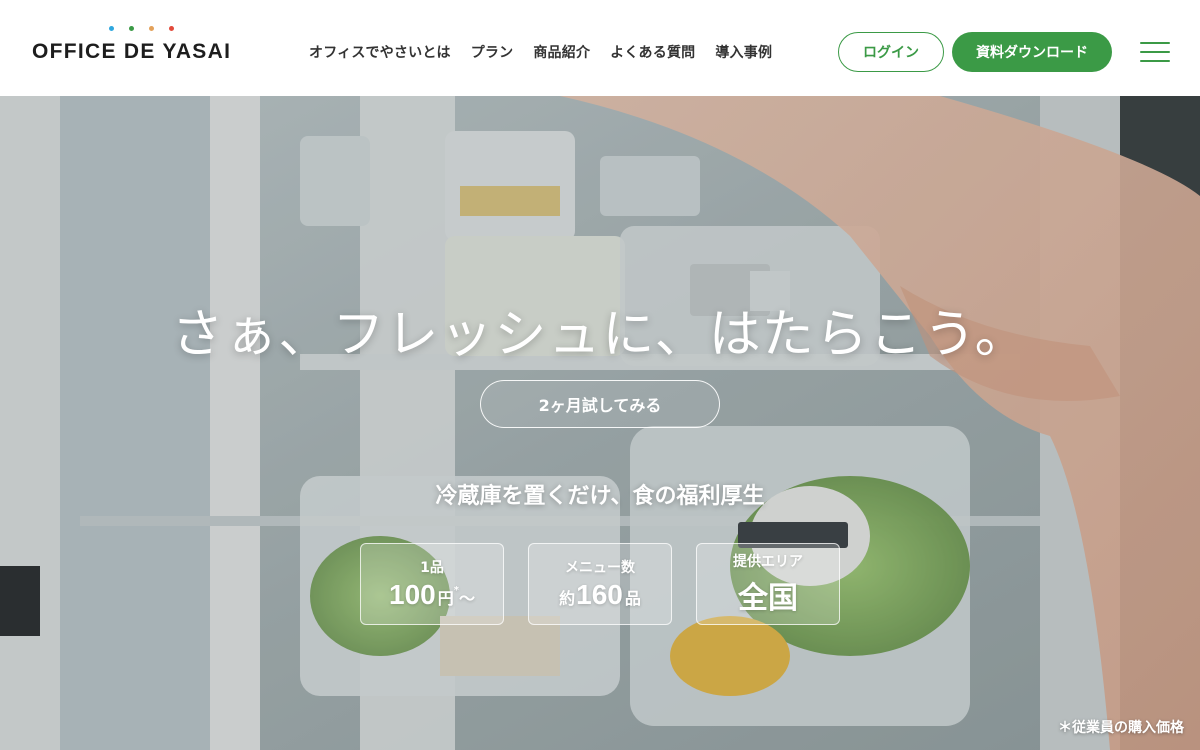 The height and width of the screenshot is (750, 1200). I want to click on stat-label: メニュー数, so click(600, 568).